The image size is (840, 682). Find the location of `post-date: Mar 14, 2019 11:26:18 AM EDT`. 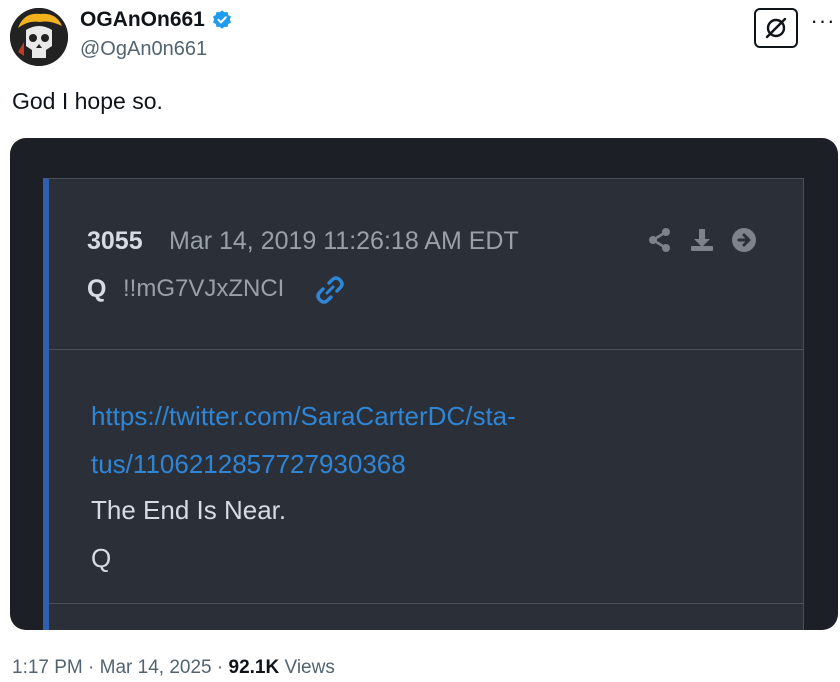

post-date: Mar 14, 2019 11:26:18 AM EDT is located at coordinates (344, 241).